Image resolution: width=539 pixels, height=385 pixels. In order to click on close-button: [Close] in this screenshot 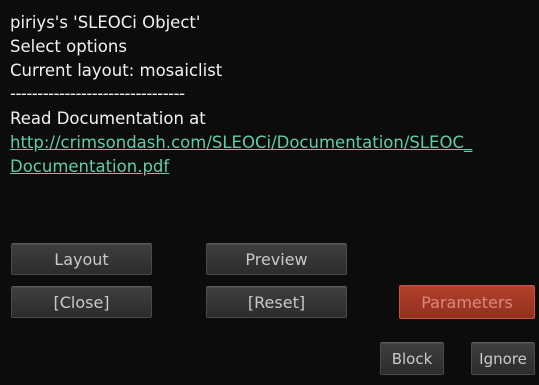, I will do `click(81, 302)`.